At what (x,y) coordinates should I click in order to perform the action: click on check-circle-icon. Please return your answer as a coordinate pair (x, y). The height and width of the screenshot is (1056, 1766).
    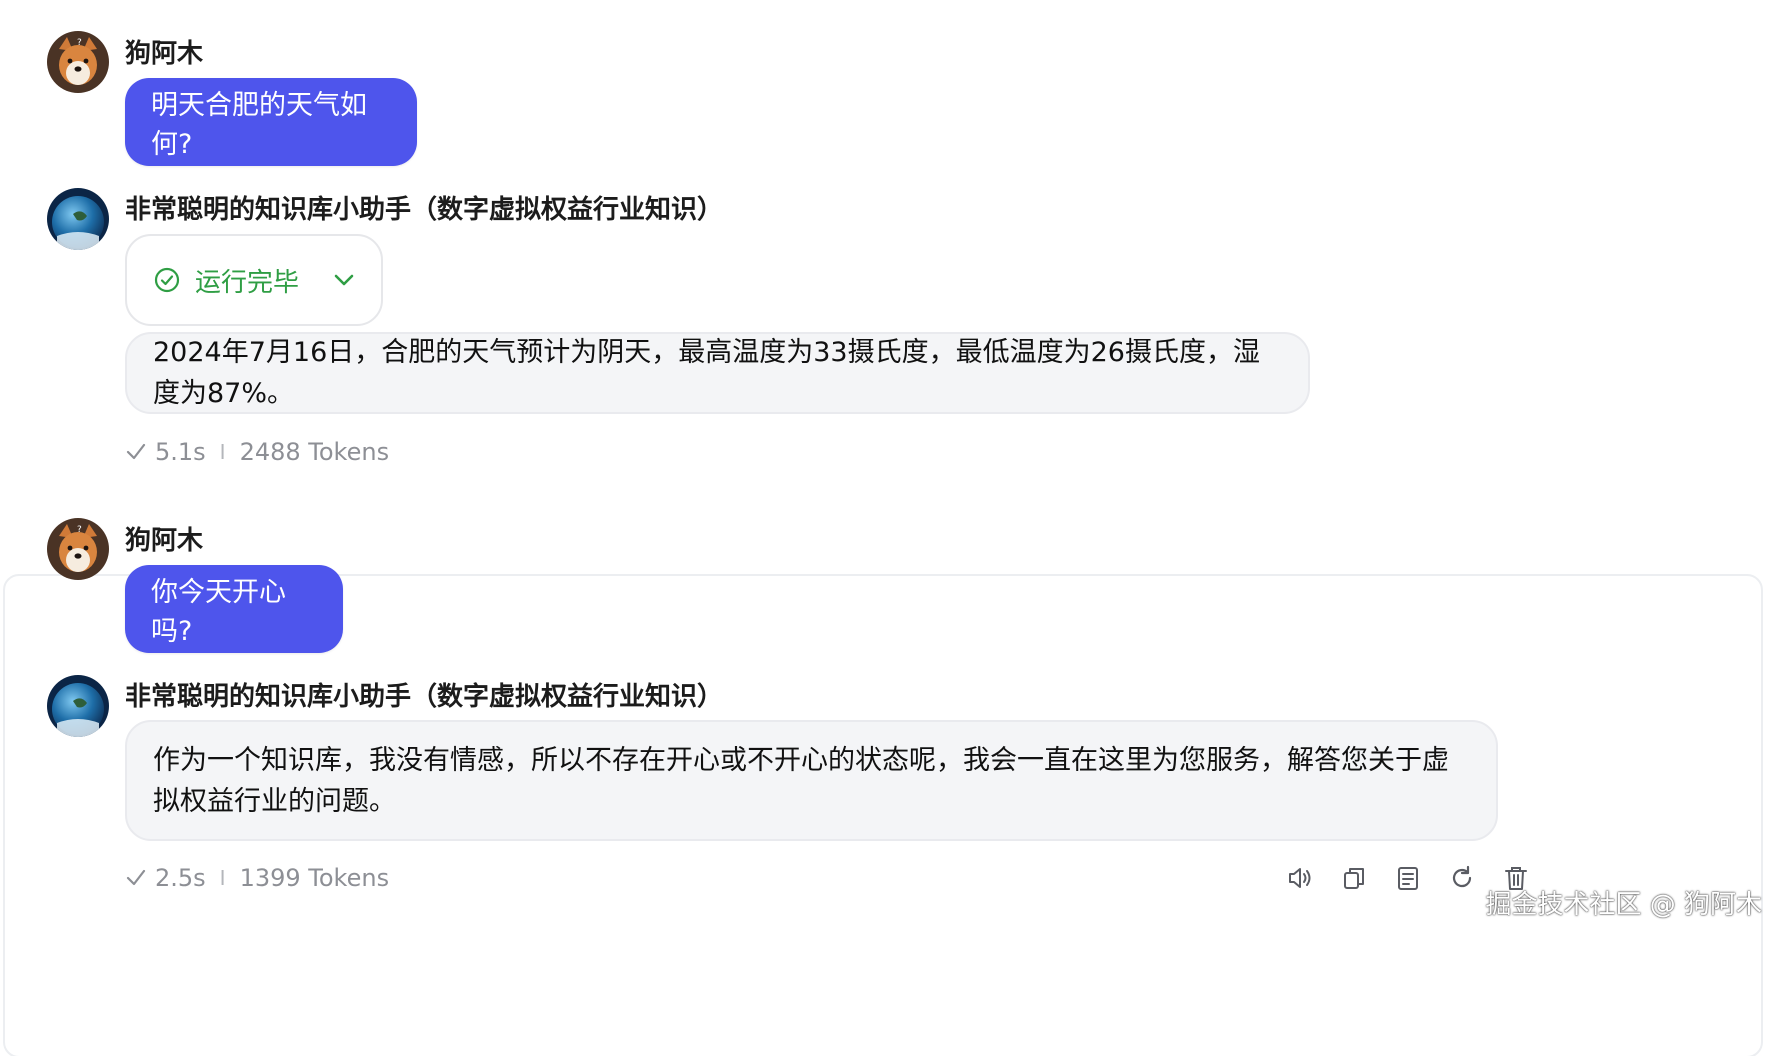
    Looking at the image, I should click on (167, 280).